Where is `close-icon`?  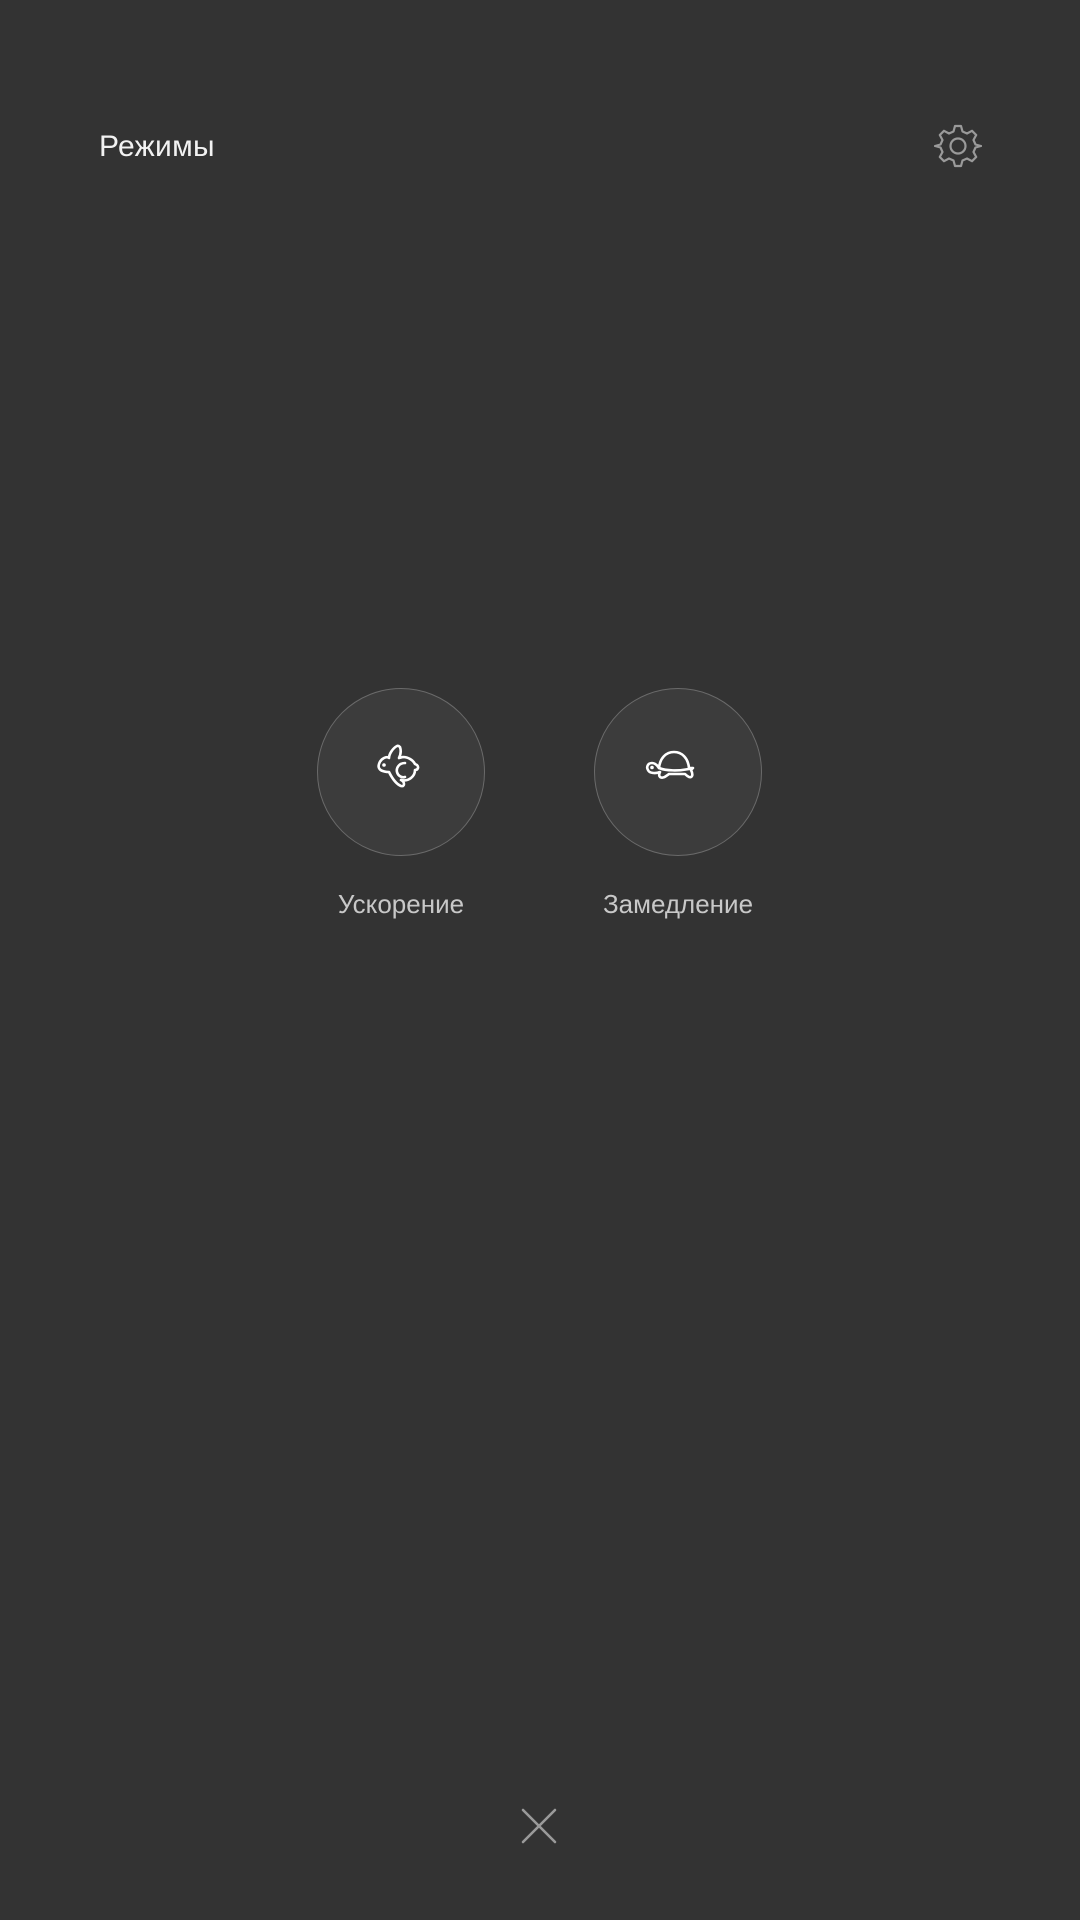
close-icon is located at coordinates (539, 1826).